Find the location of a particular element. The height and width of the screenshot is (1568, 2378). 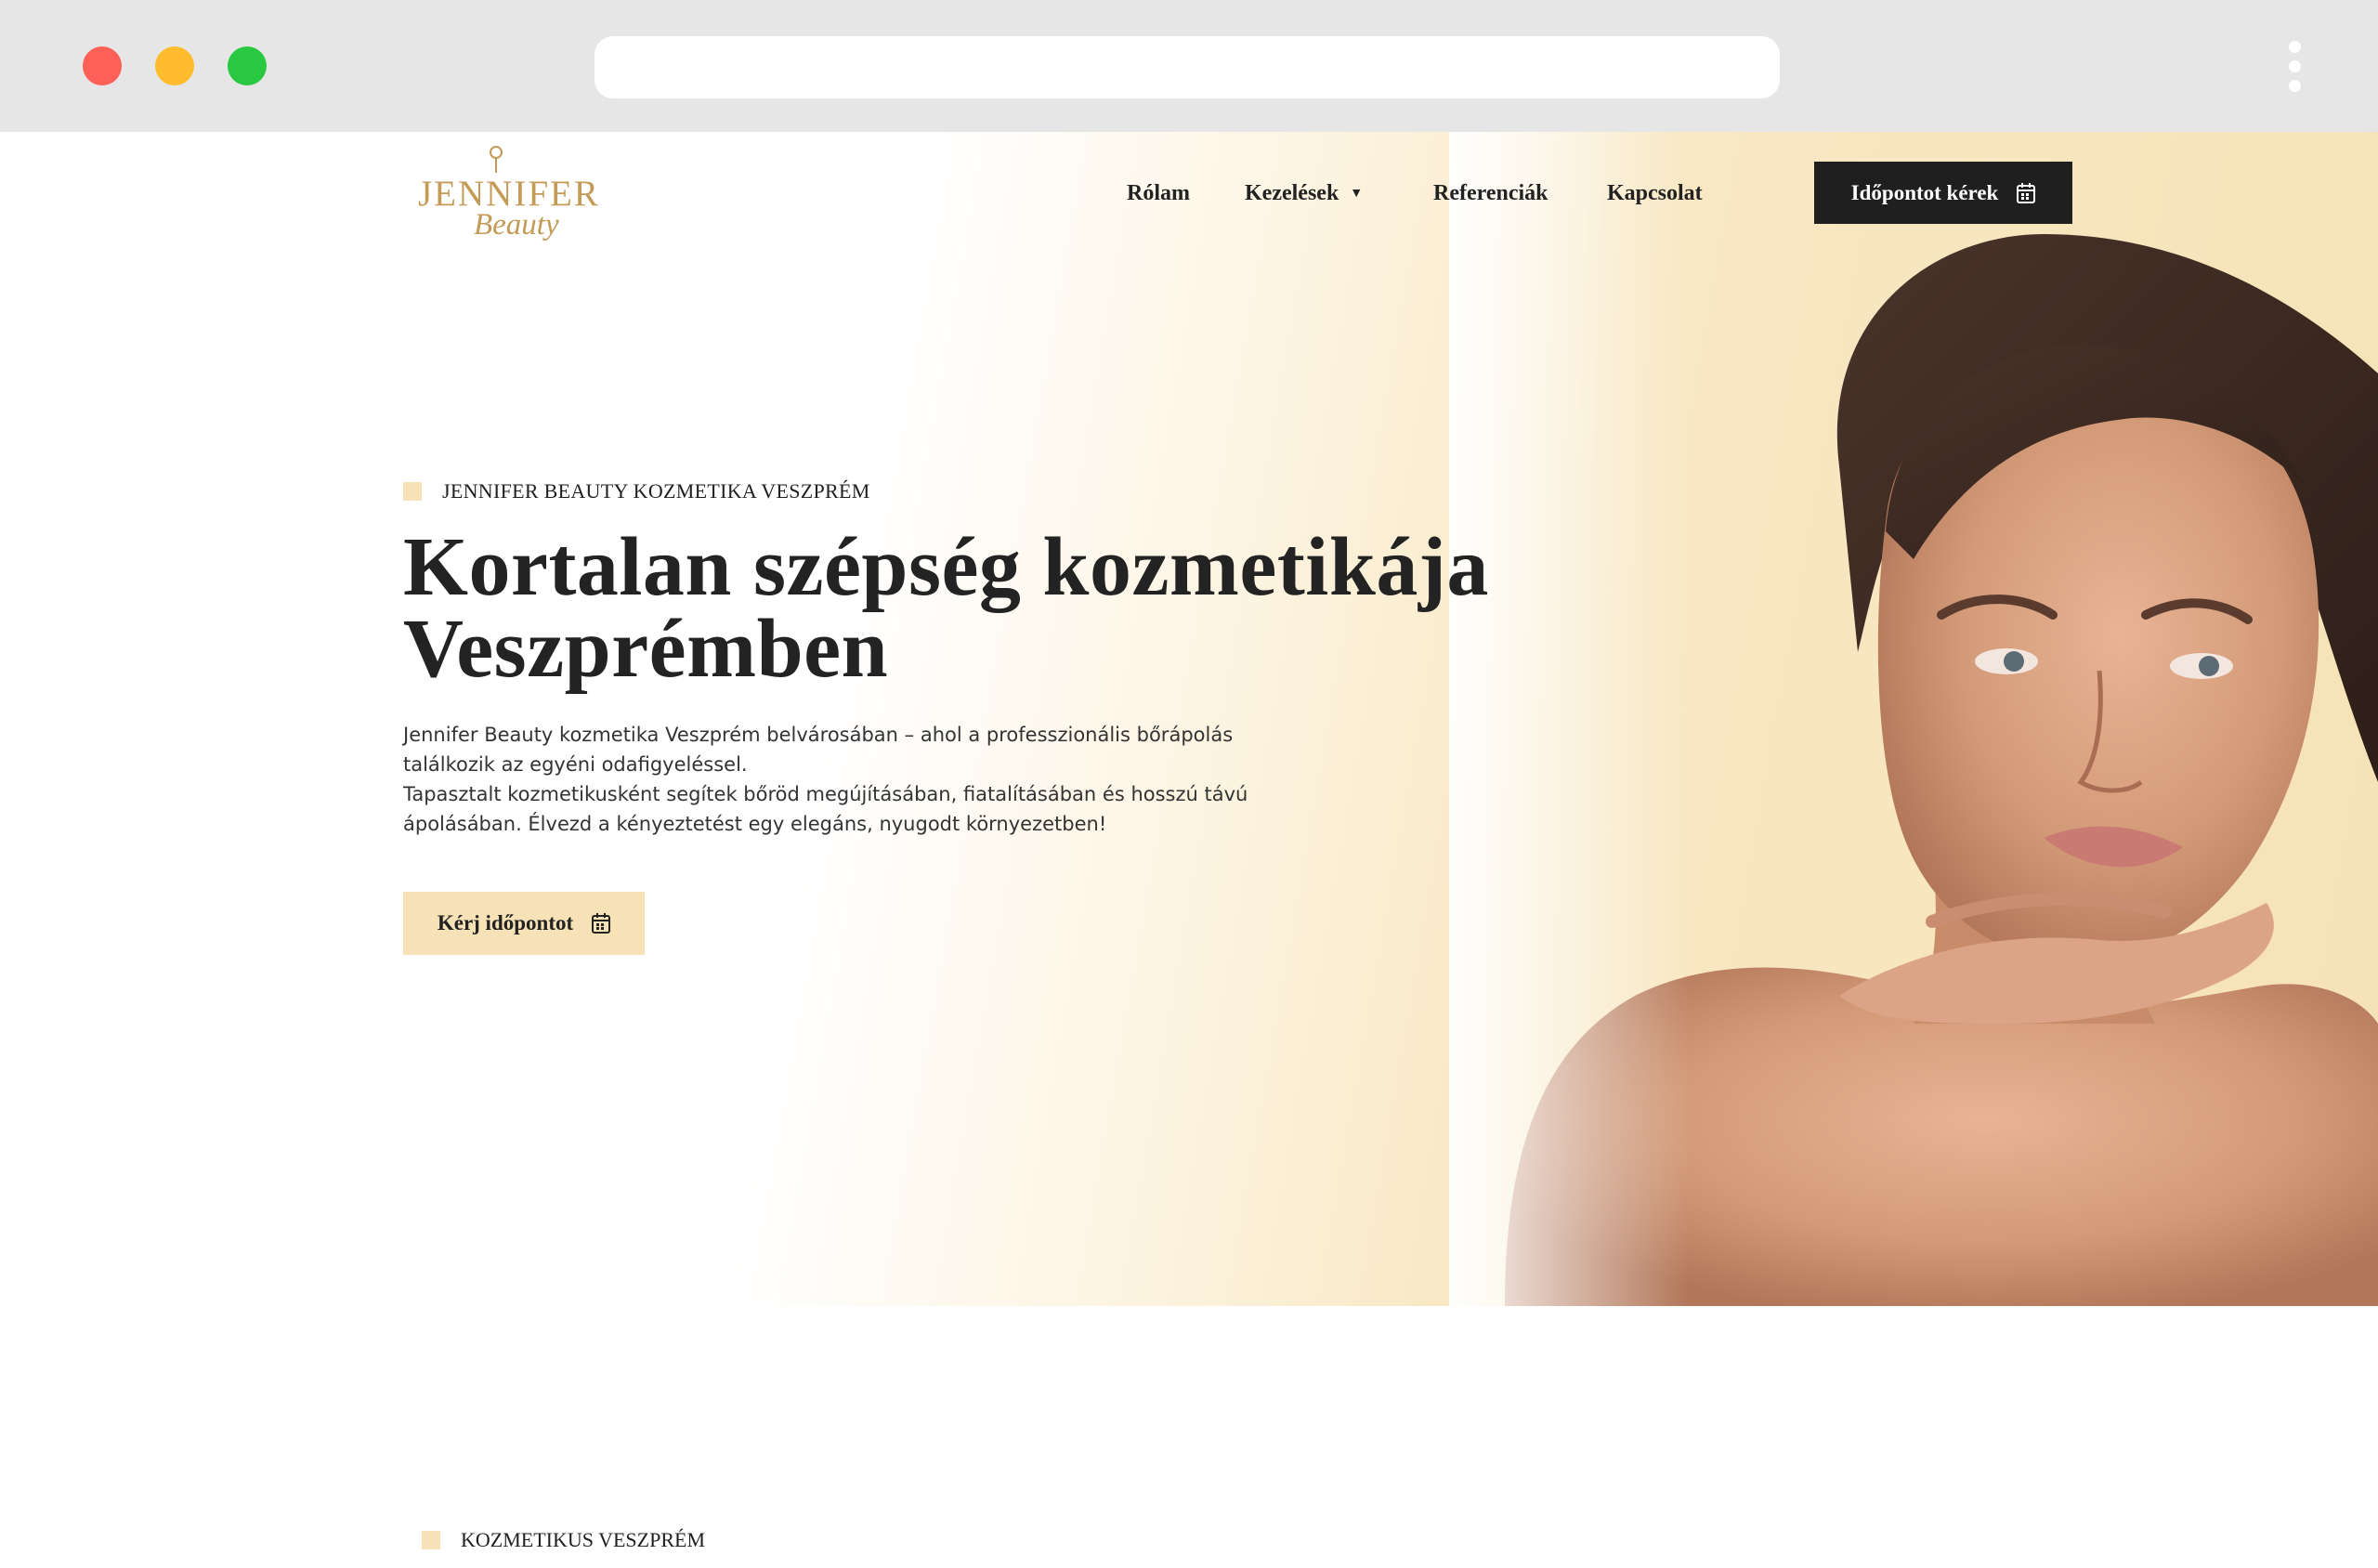

nav-item-rolam: Rólam is located at coordinates (1158, 193).